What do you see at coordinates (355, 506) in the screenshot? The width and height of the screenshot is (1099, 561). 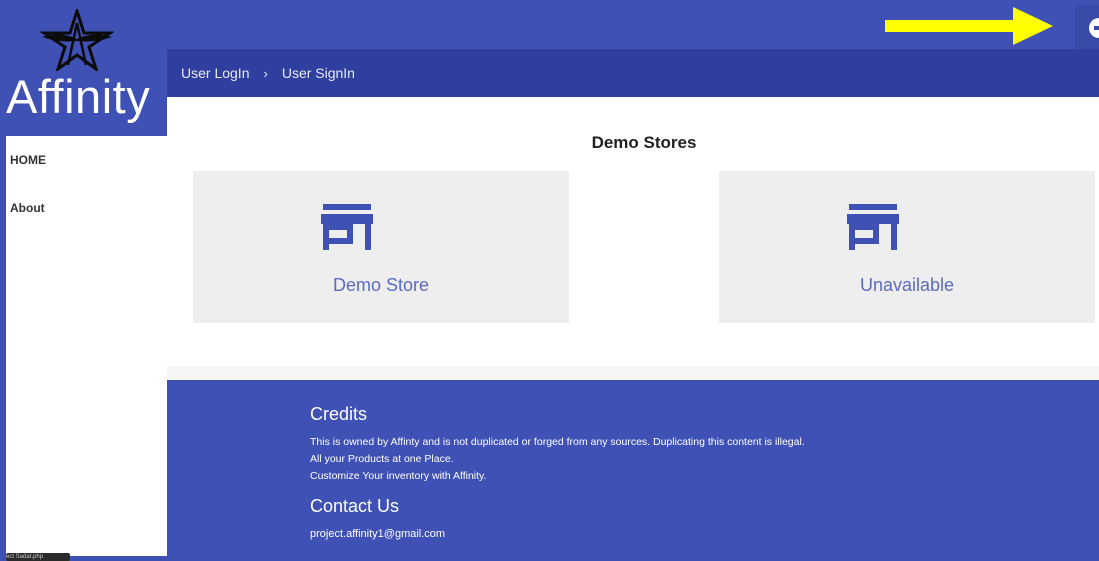 I see `contact-heading: Contact Us` at bounding box center [355, 506].